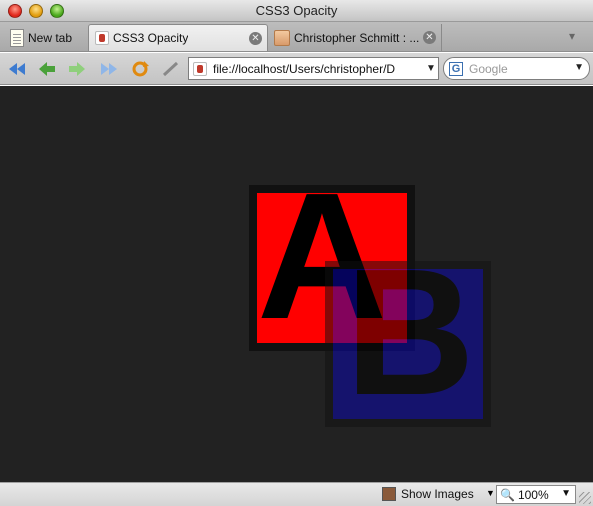 This screenshot has width=593, height=506. What do you see at coordinates (296, 494) in the screenshot?
I see `status-bar: Show Images ▼ 🔍 100% ▼` at bounding box center [296, 494].